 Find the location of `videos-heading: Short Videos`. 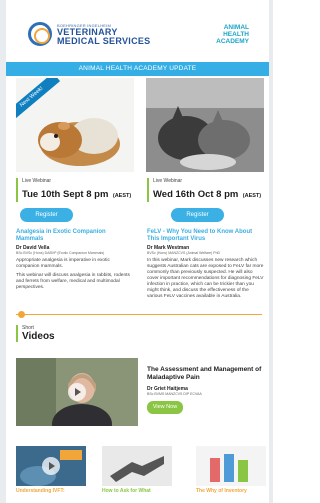

videos-heading: Short Videos is located at coordinates (35, 333).